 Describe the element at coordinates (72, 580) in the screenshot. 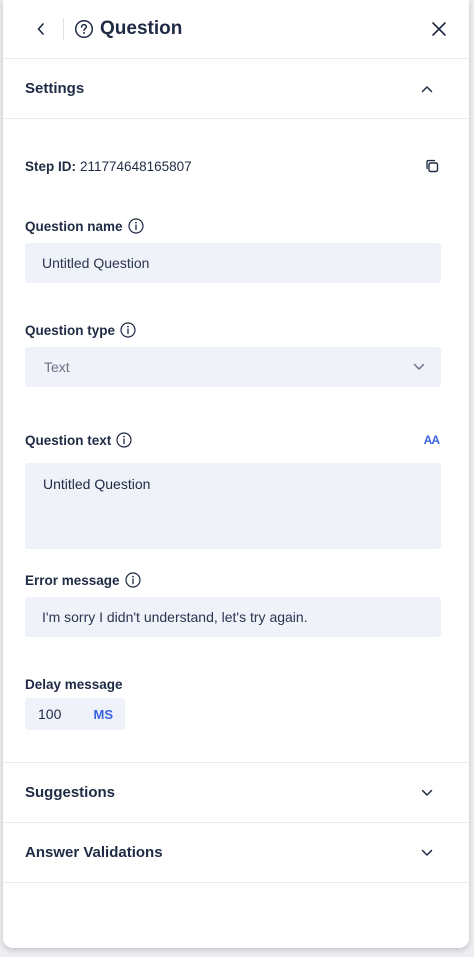

I see `error-message-label: Error message` at that location.